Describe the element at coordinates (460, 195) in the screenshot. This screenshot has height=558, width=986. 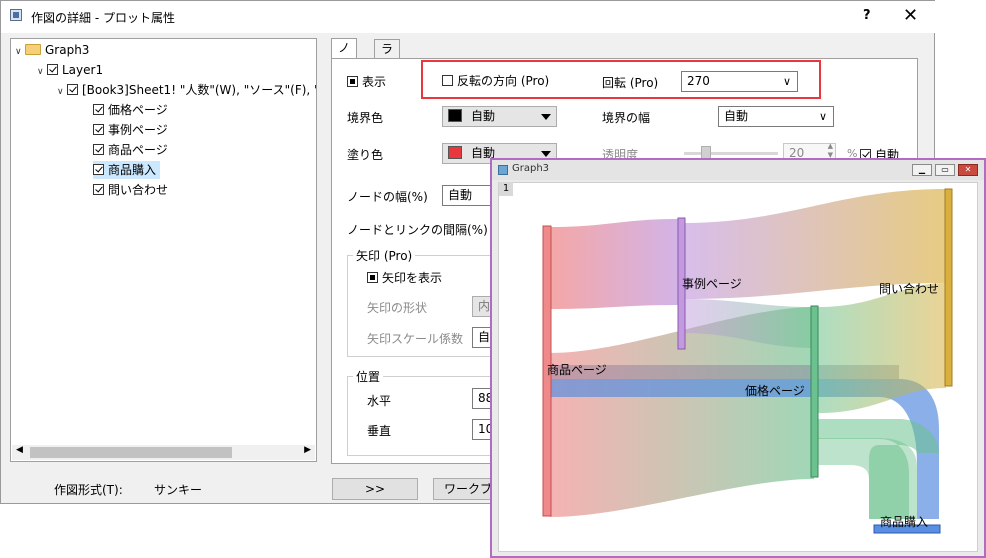
I see `node-width-value: 自動` at that location.